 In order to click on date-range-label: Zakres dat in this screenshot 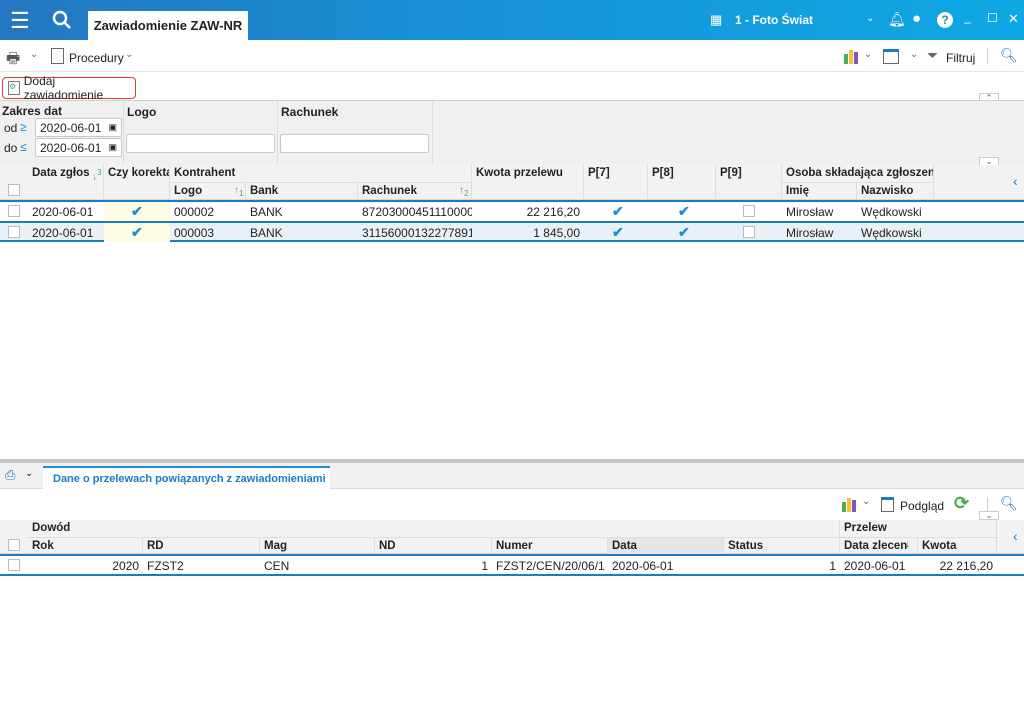, I will do `click(32, 111)`.